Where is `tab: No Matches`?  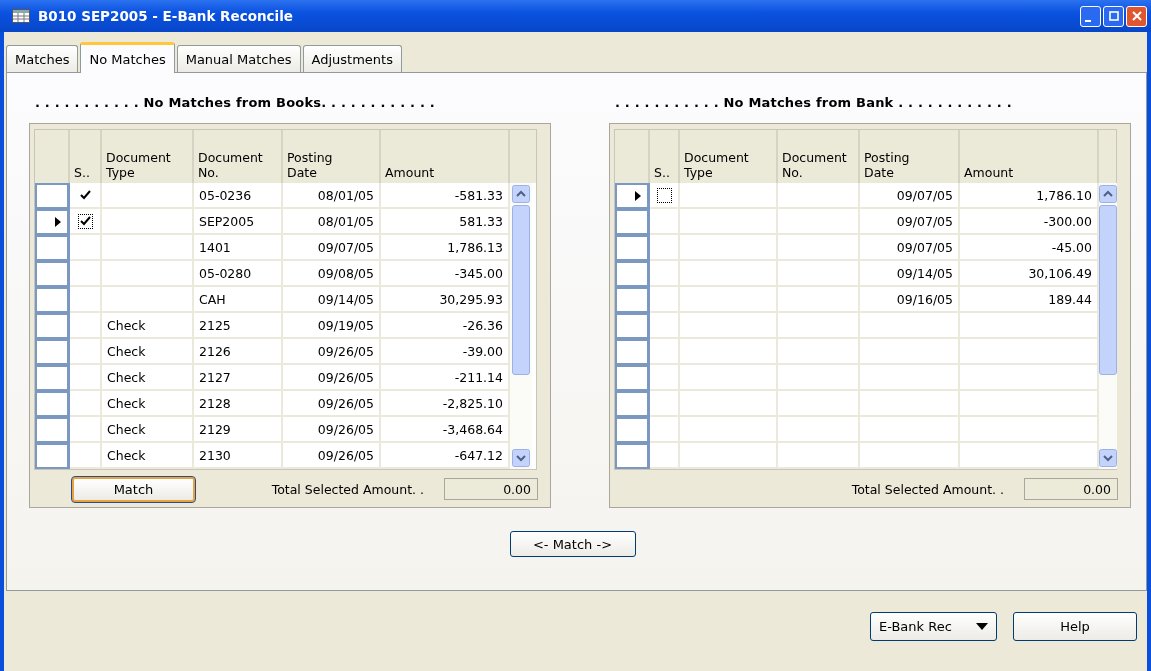
tab: No Matches is located at coordinates (127, 57).